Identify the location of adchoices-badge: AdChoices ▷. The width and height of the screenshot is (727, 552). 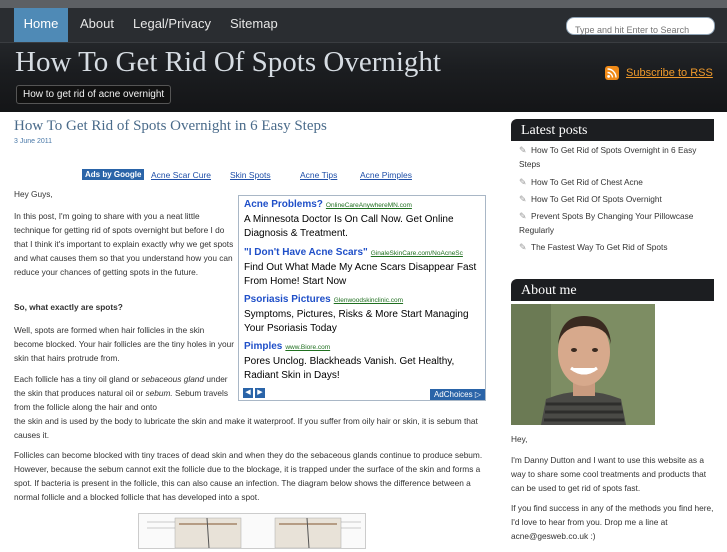
(457, 394).